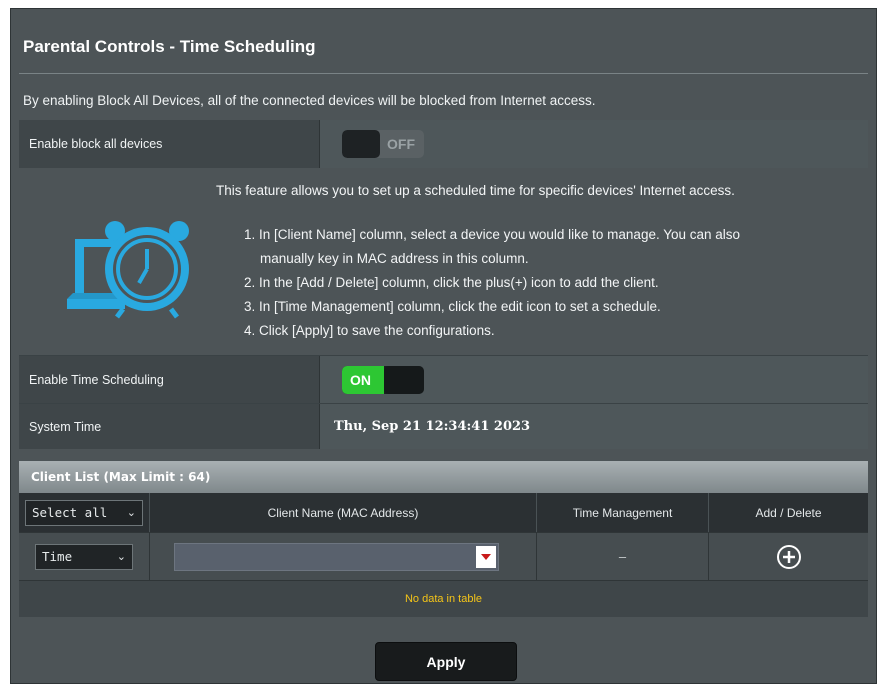  I want to click on table-row: Time ⌄ –, so click(443, 556).